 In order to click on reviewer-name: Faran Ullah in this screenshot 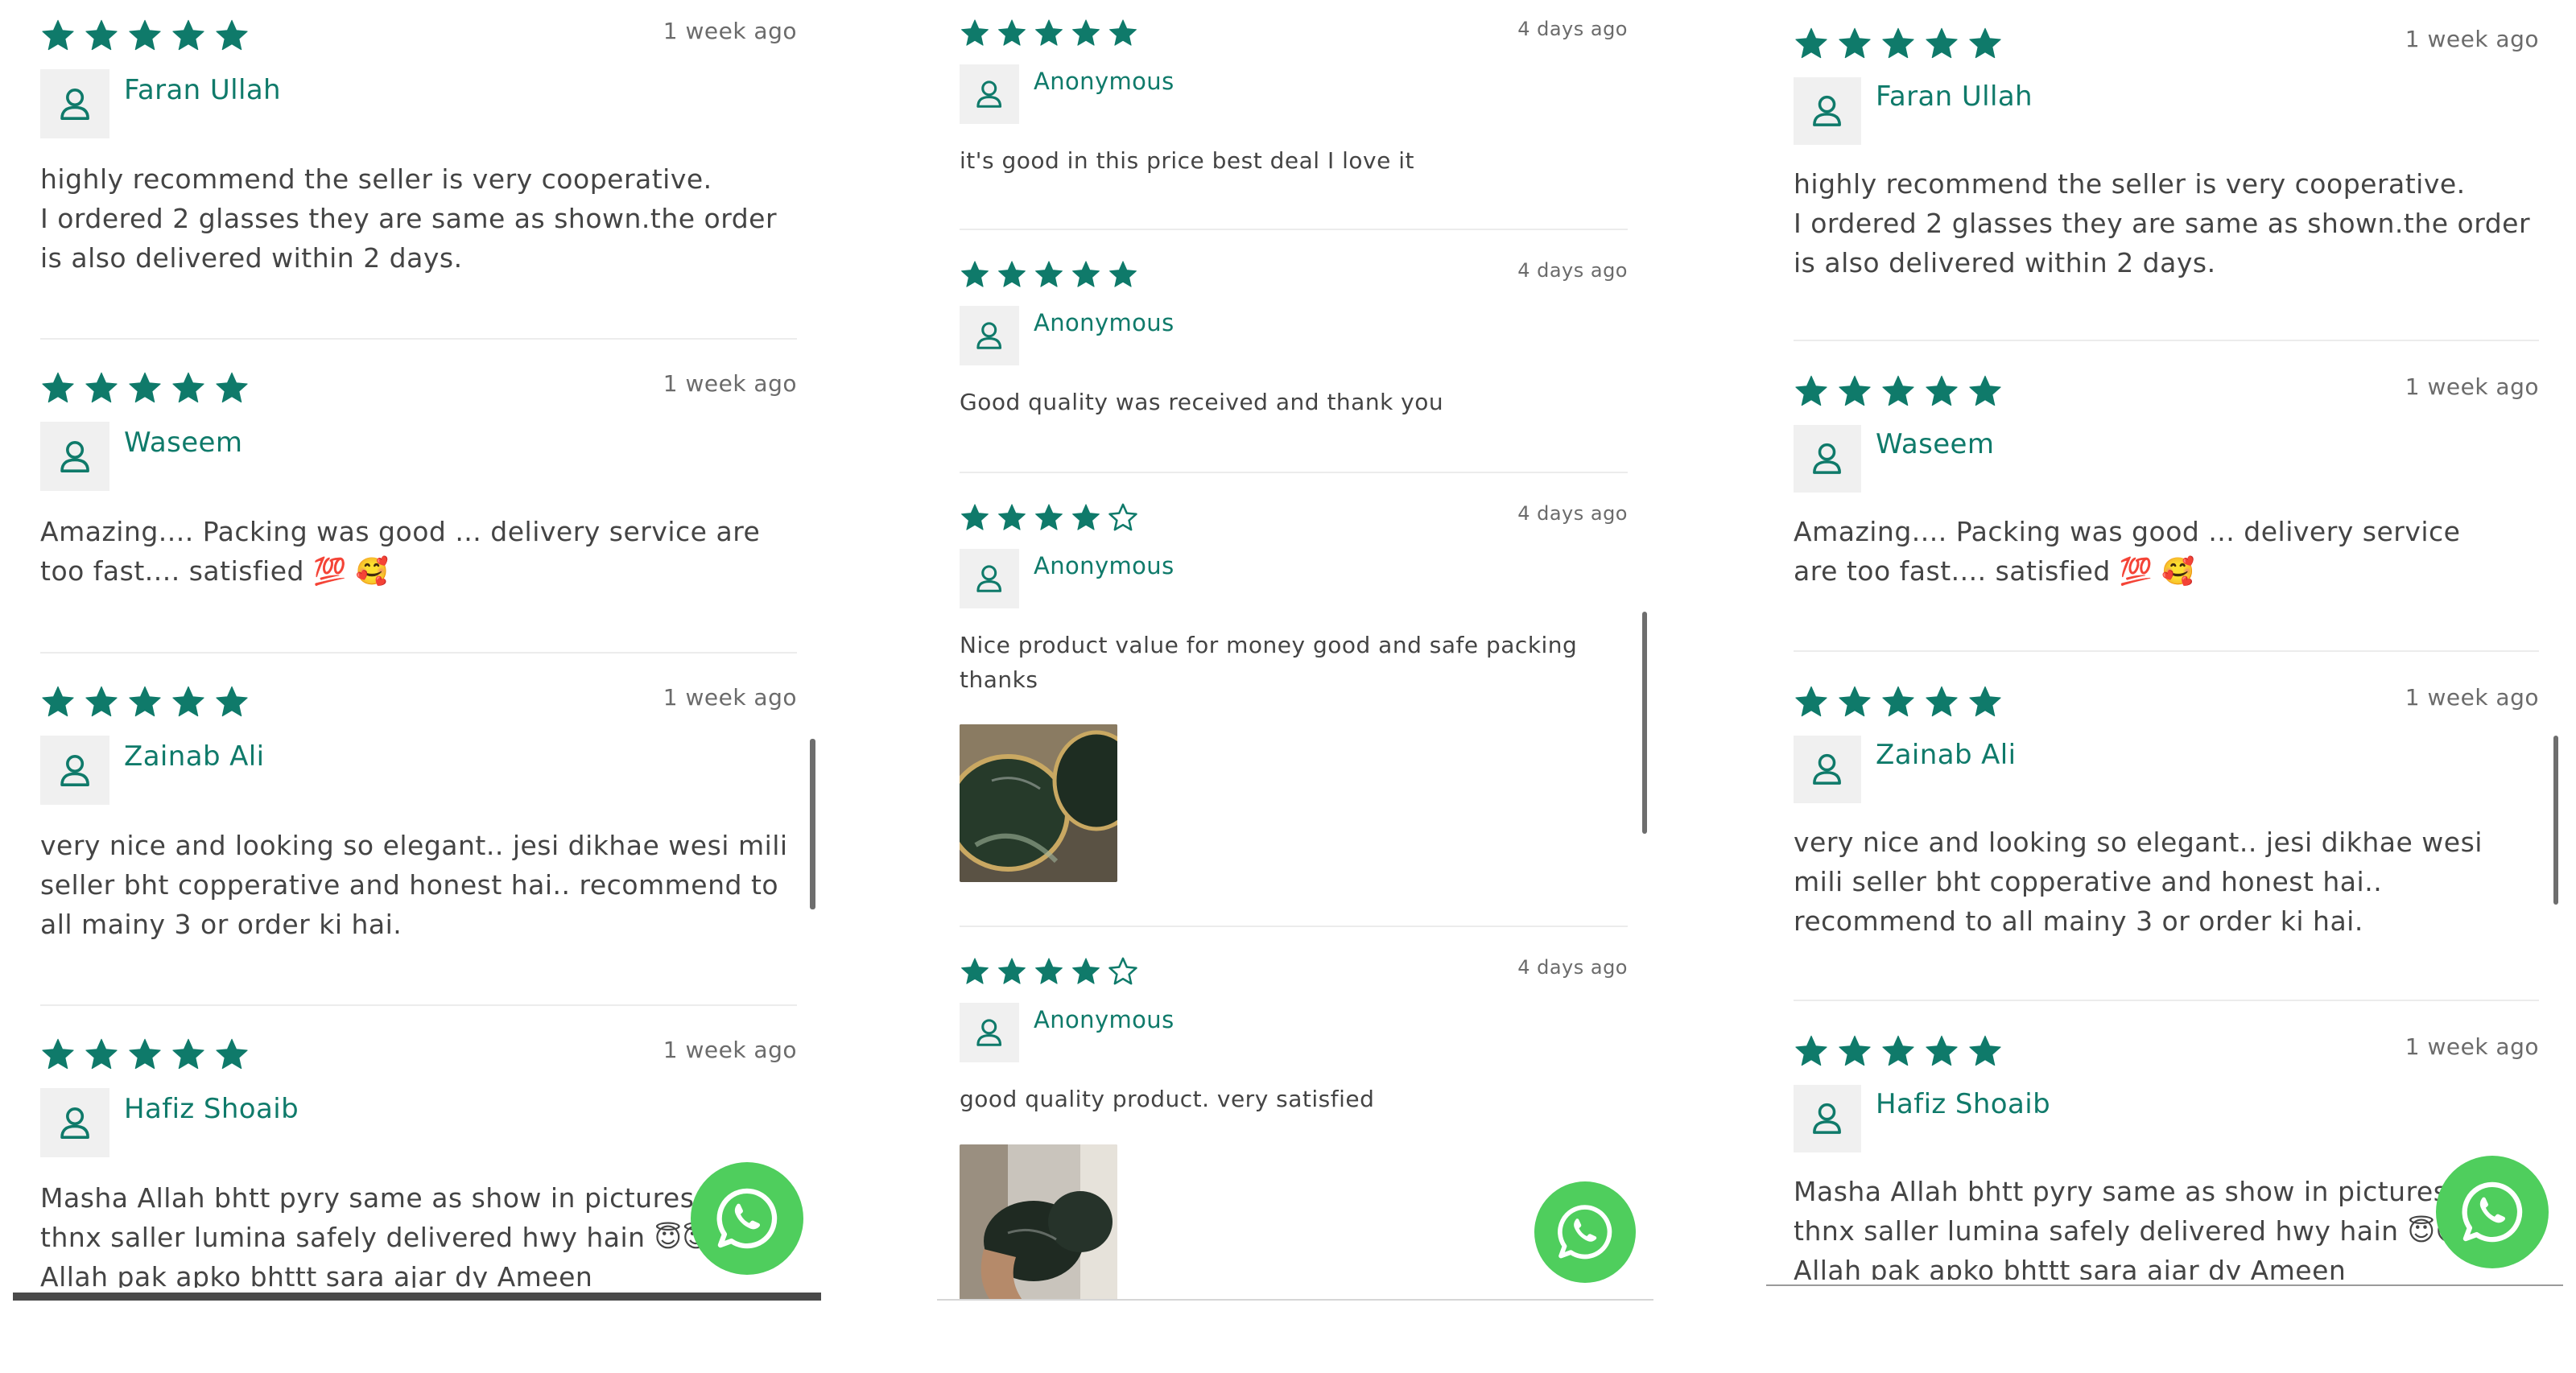, I will do `click(1954, 96)`.